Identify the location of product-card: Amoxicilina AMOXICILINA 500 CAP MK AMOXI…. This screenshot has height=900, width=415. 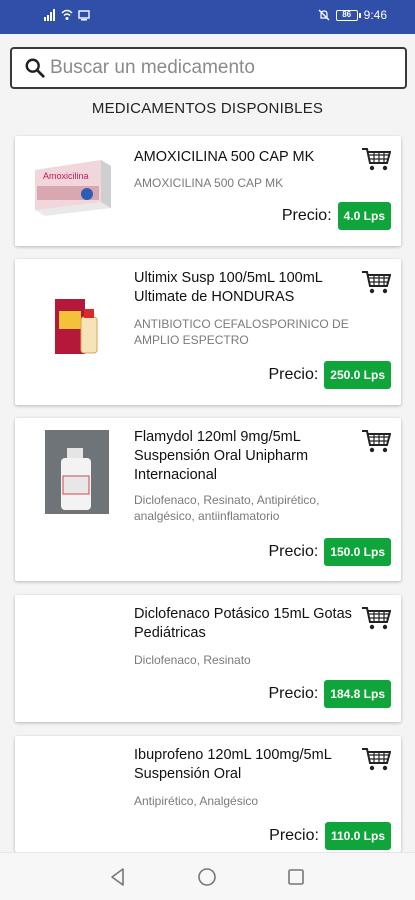
(208, 191).